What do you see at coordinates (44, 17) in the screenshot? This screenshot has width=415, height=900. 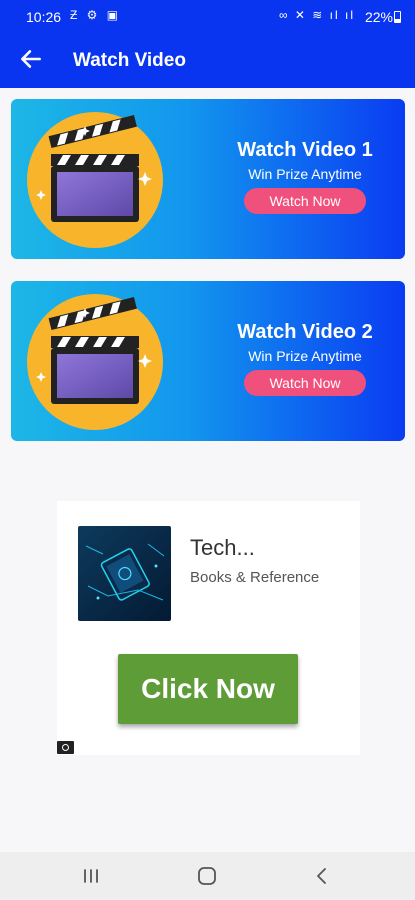 I see `status-time: 10:26` at bounding box center [44, 17].